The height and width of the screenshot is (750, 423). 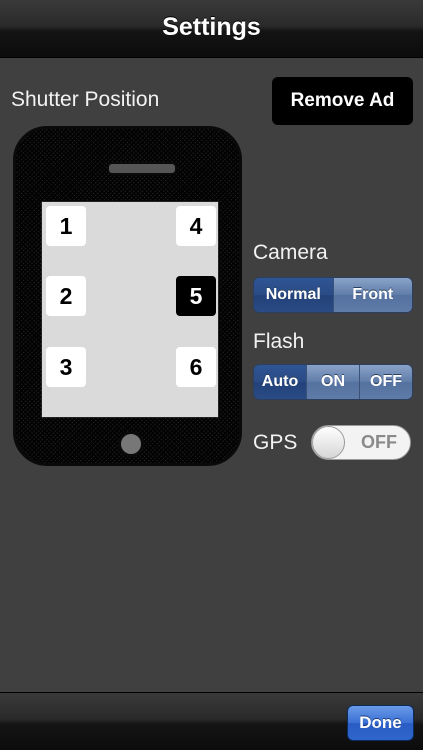 I want to click on shutter-position-2: 2, so click(x=66, y=296).